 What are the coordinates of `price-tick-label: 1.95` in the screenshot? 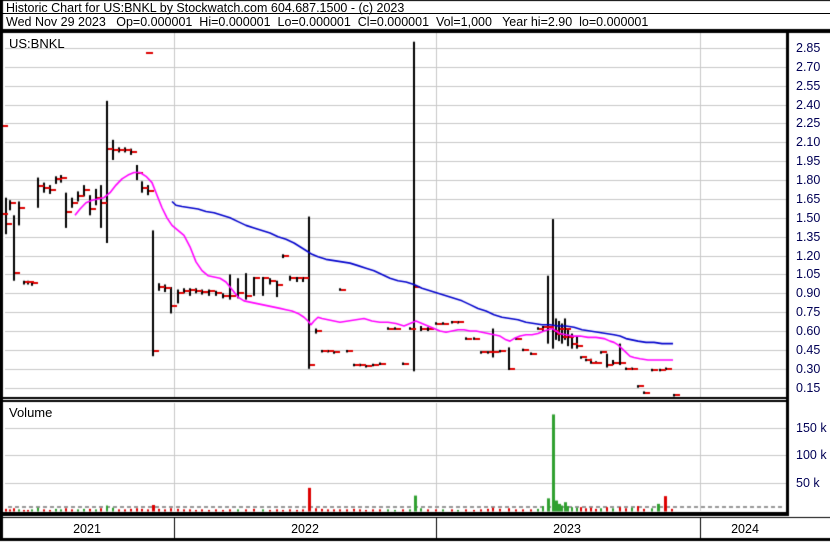 It's located at (808, 161).